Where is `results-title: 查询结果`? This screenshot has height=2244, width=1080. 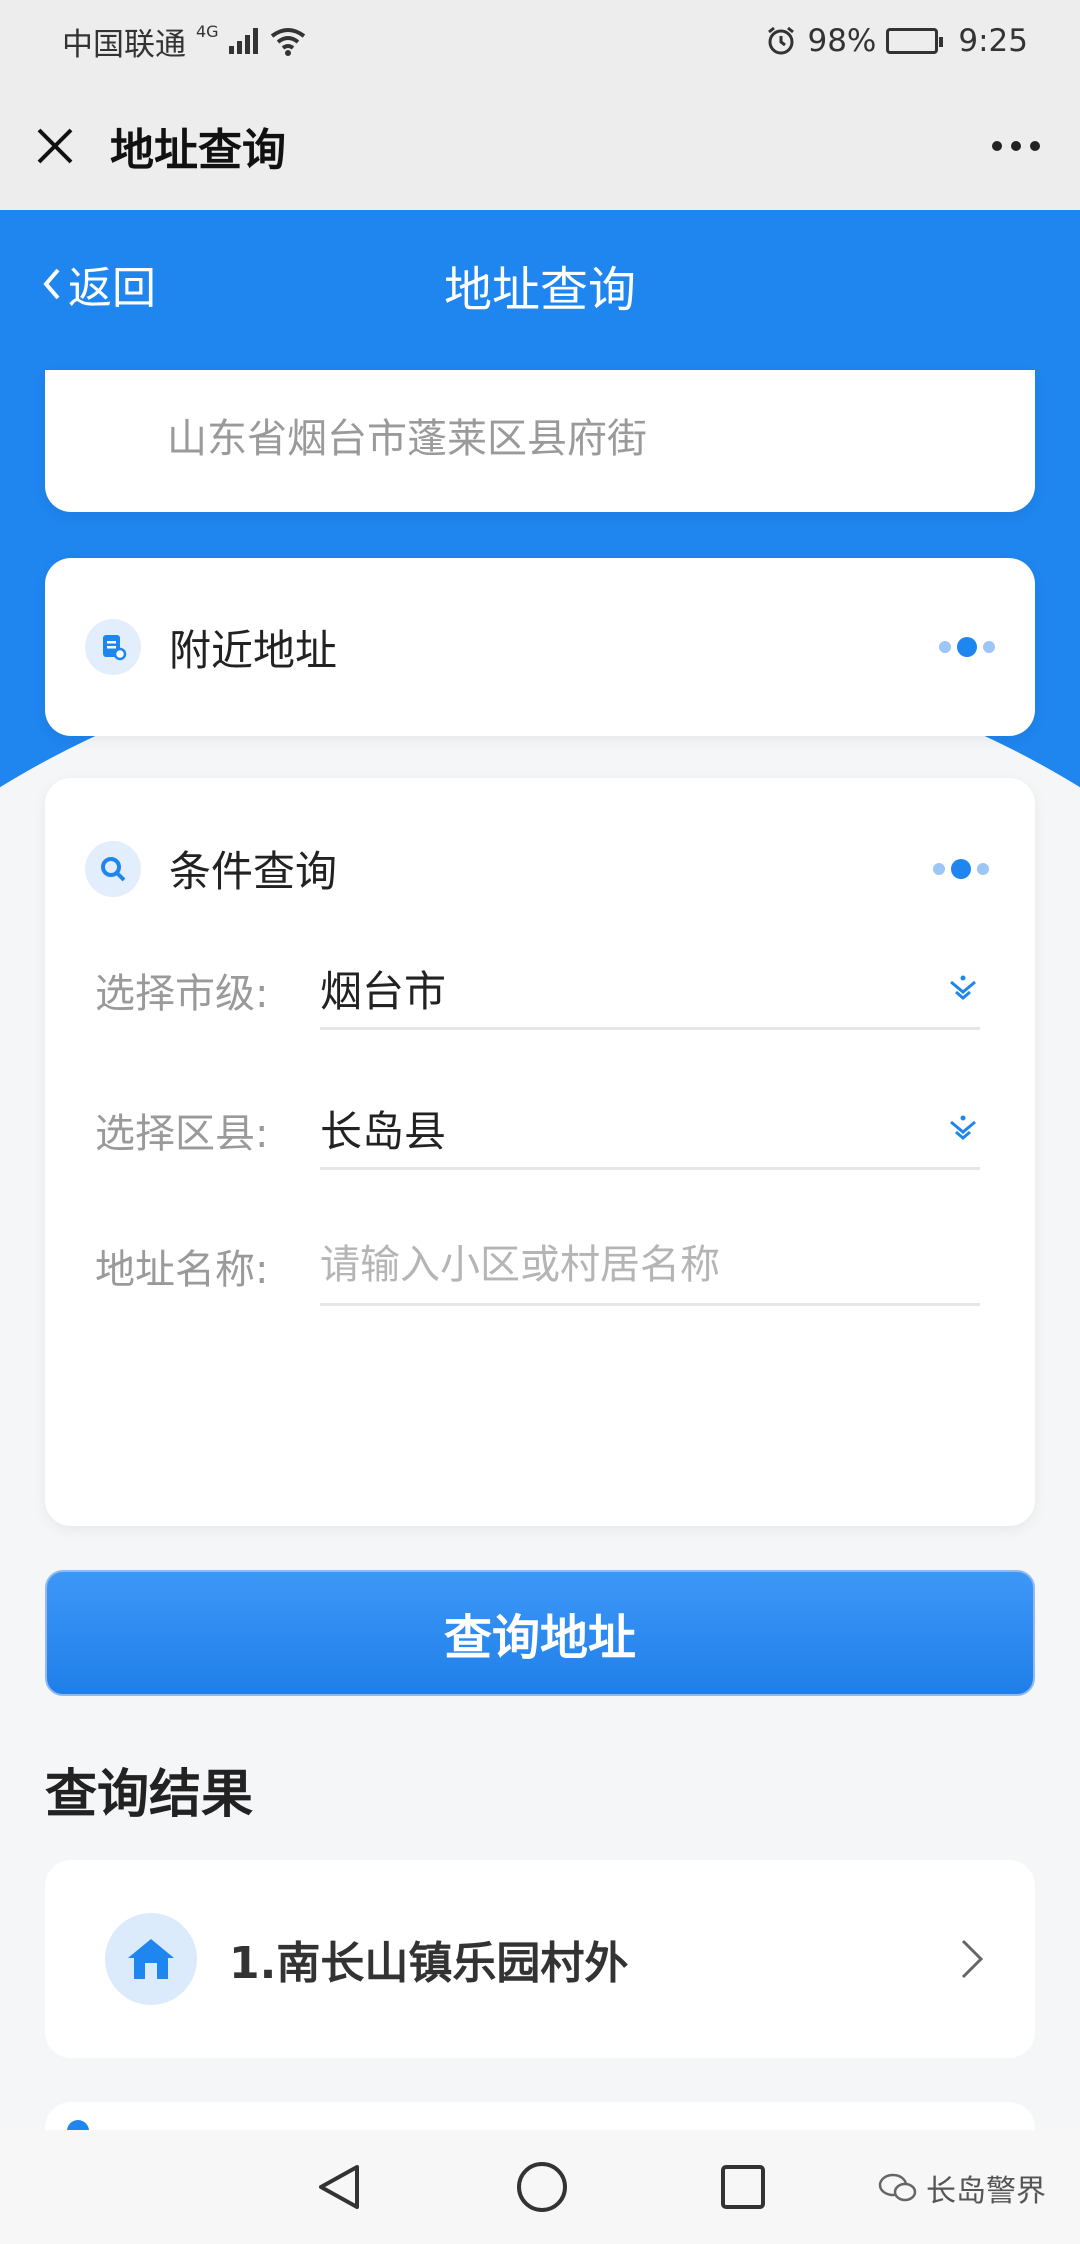
results-title: 查询结果 is located at coordinates (149, 1795).